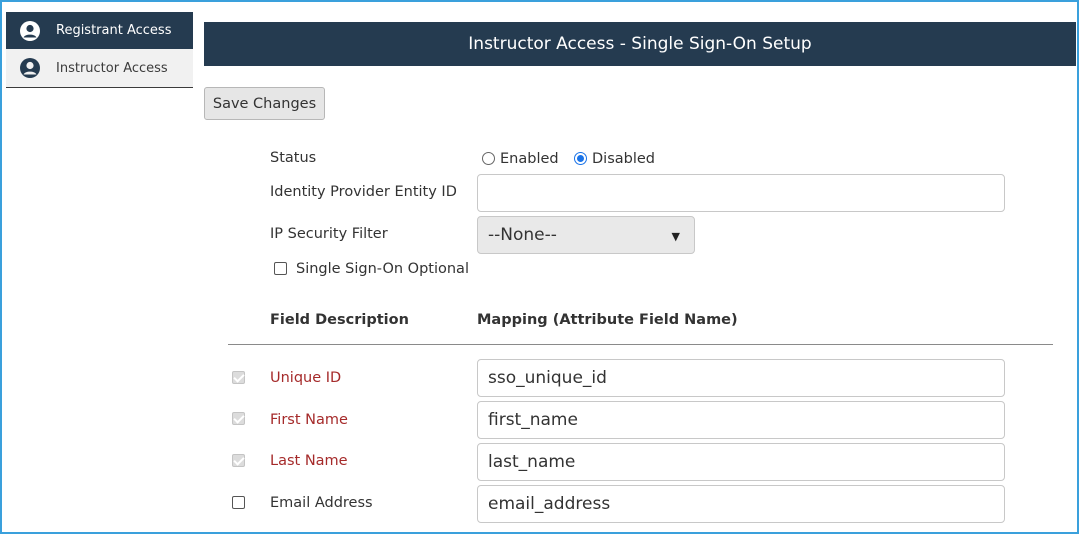 This screenshot has height=534, width=1079. I want to click on status-enabled-radio, so click(488, 158).